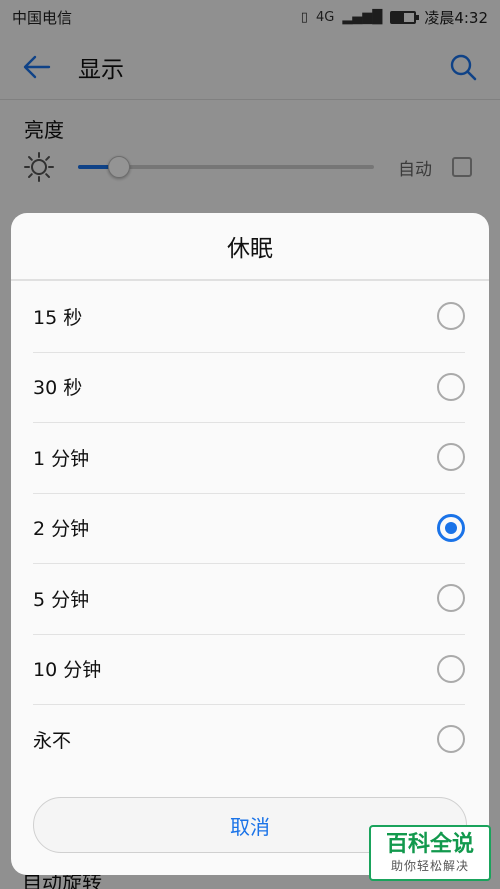 Image resolution: width=500 pixels, height=889 pixels. What do you see at coordinates (250, 247) in the screenshot?
I see `dialog-title: 休眠` at bounding box center [250, 247].